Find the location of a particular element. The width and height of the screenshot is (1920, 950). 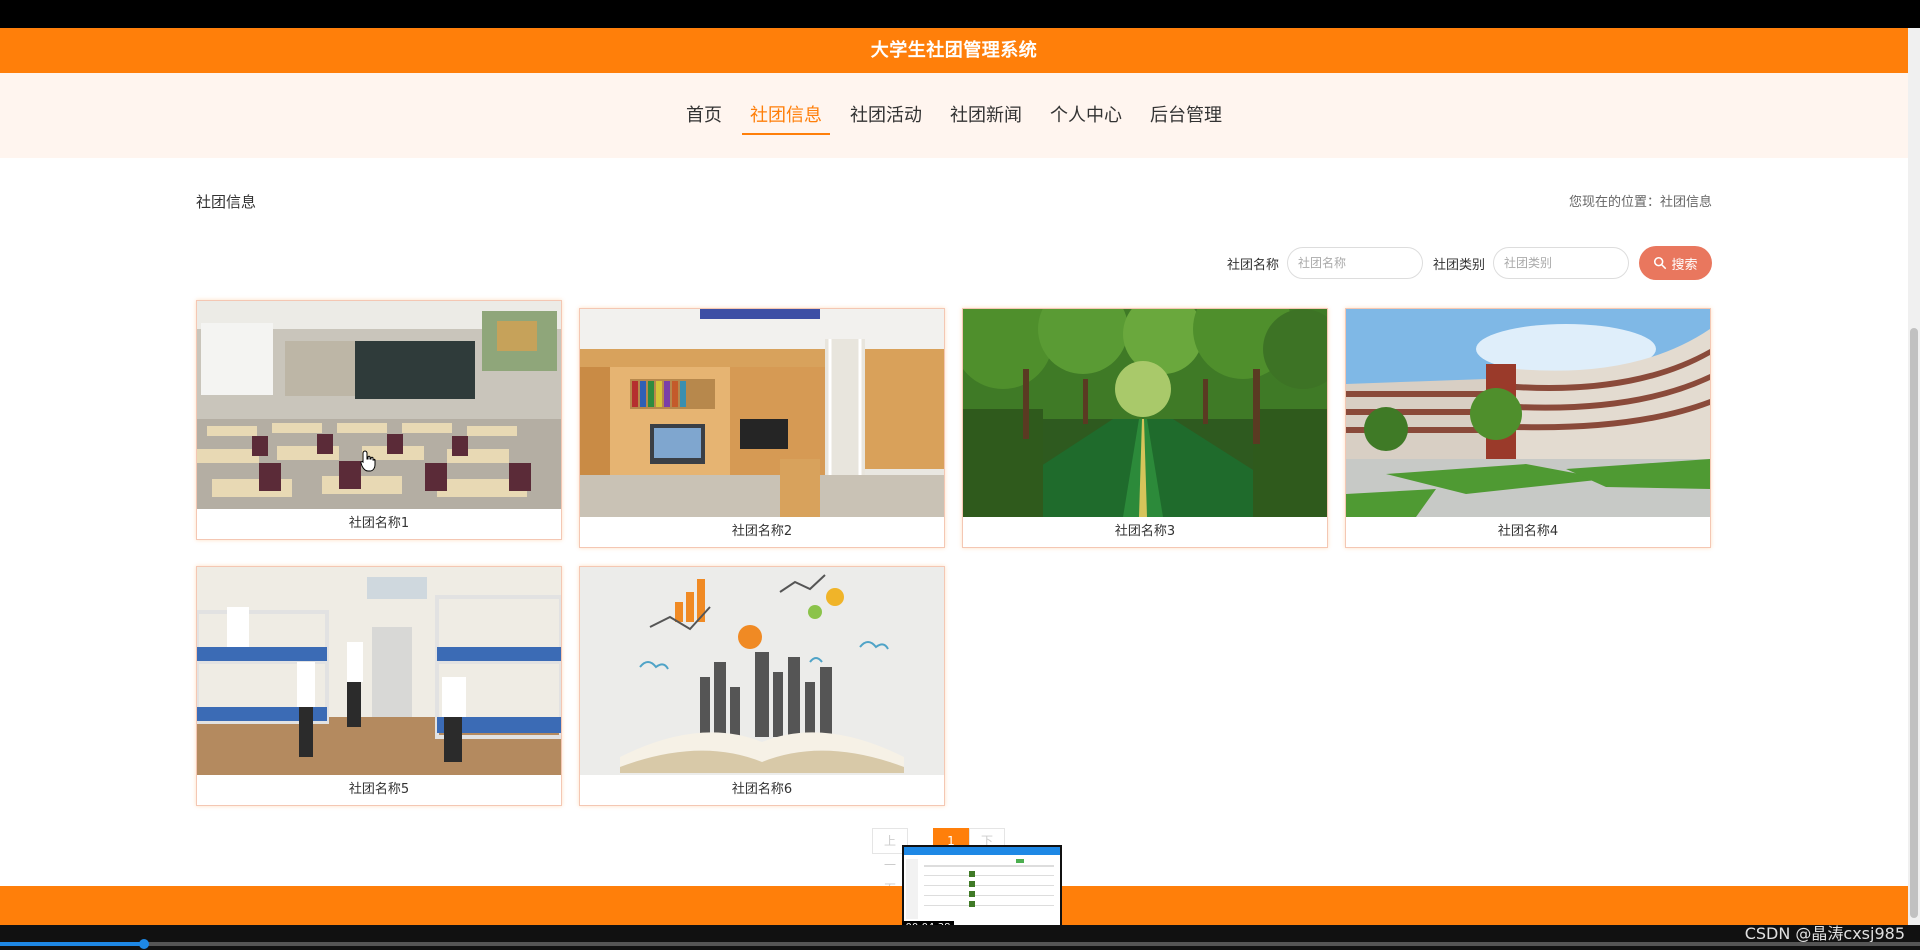

nav-item-home: 首页 is located at coordinates (704, 117).